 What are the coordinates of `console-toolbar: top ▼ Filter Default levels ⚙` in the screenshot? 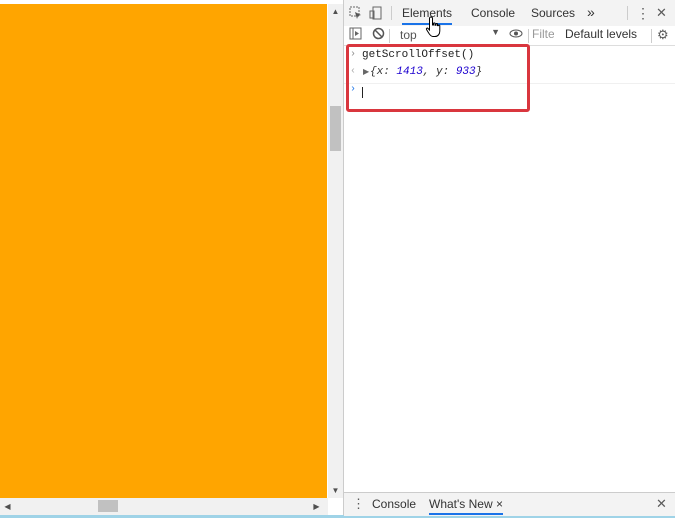 It's located at (509, 36).